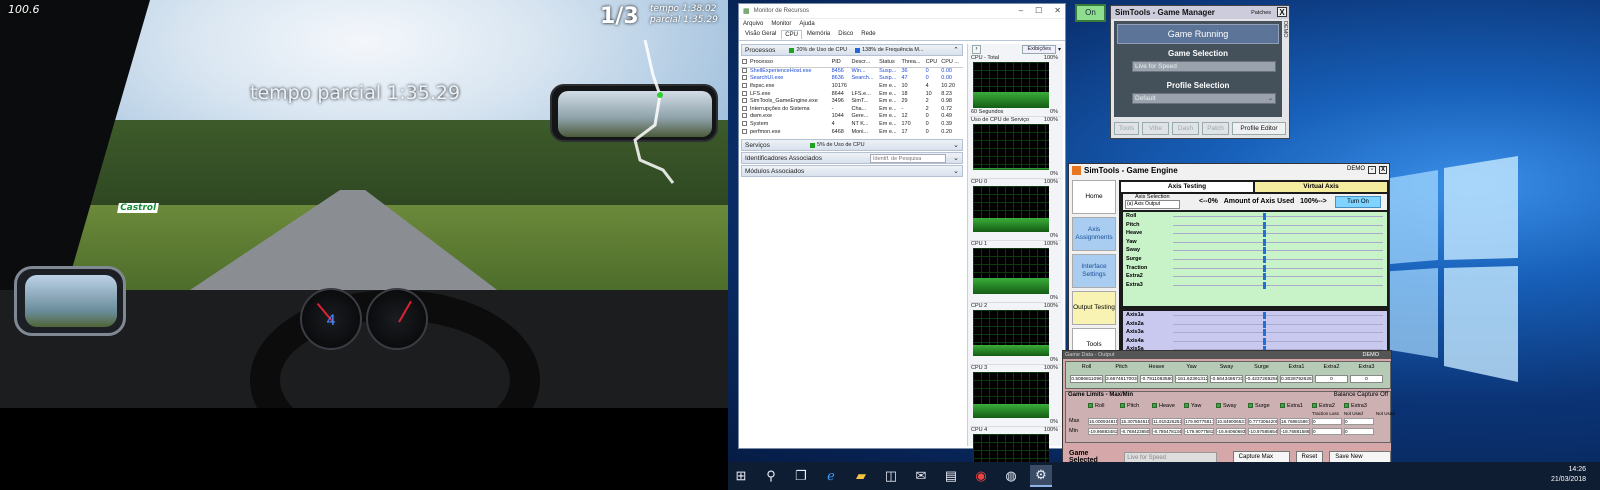  What do you see at coordinates (1021, 10) in the screenshot?
I see `minimize-icon: –` at bounding box center [1021, 10].